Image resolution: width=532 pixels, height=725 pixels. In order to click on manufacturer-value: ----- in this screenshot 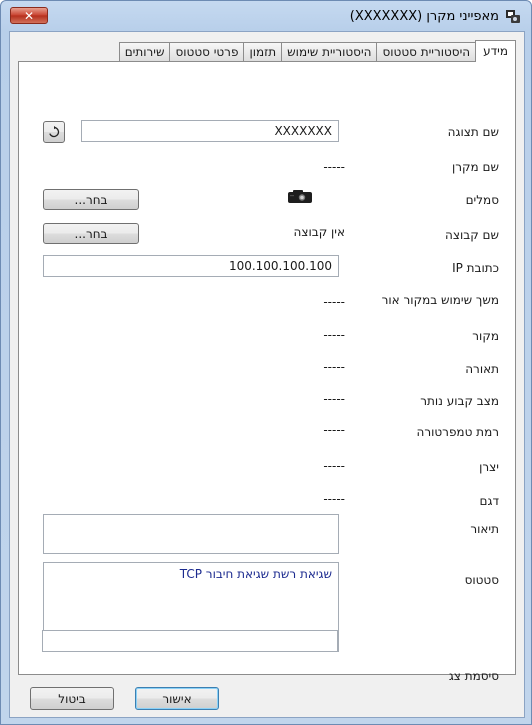, I will do `click(334, 466)`.